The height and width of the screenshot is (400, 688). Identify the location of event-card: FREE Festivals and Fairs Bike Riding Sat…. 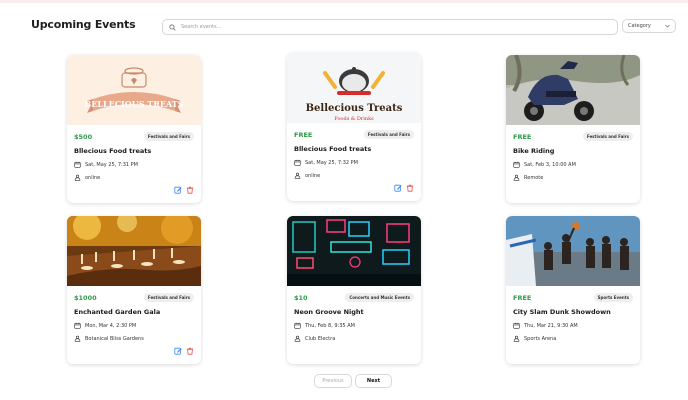
(573, 129).